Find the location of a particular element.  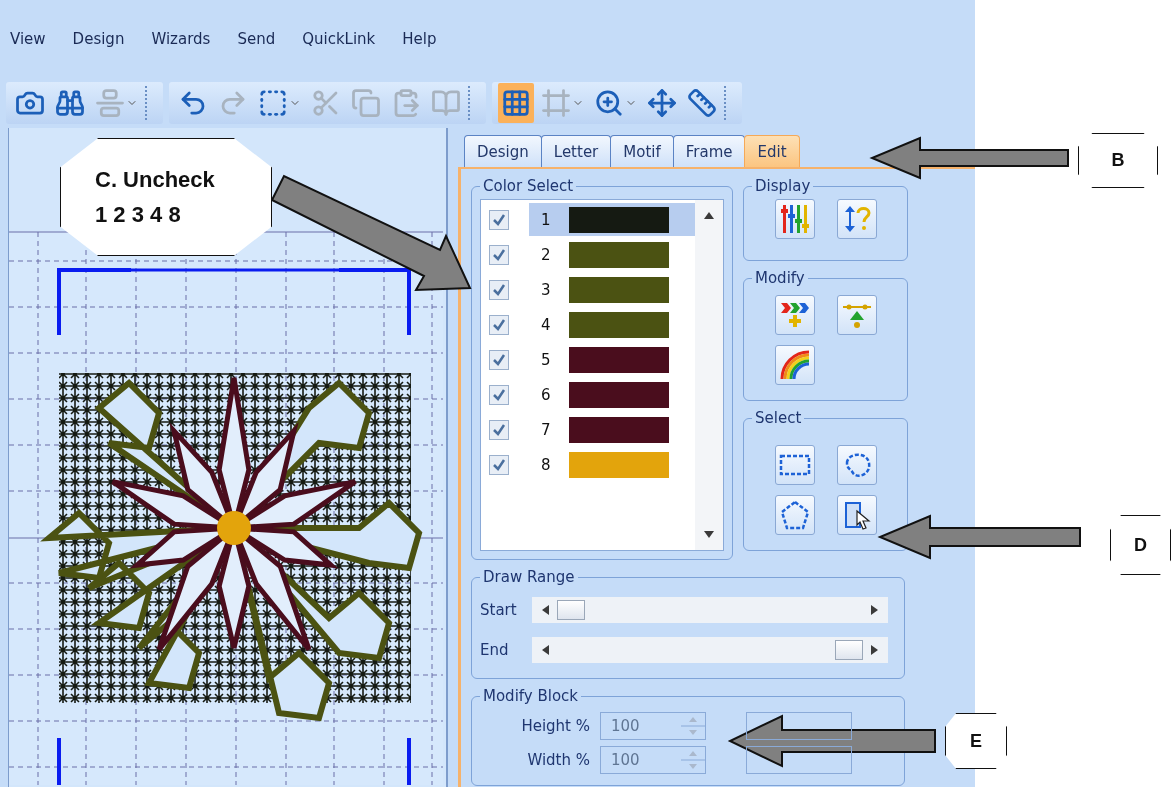

polygon-select-icon is located at coordinates (794, 515).